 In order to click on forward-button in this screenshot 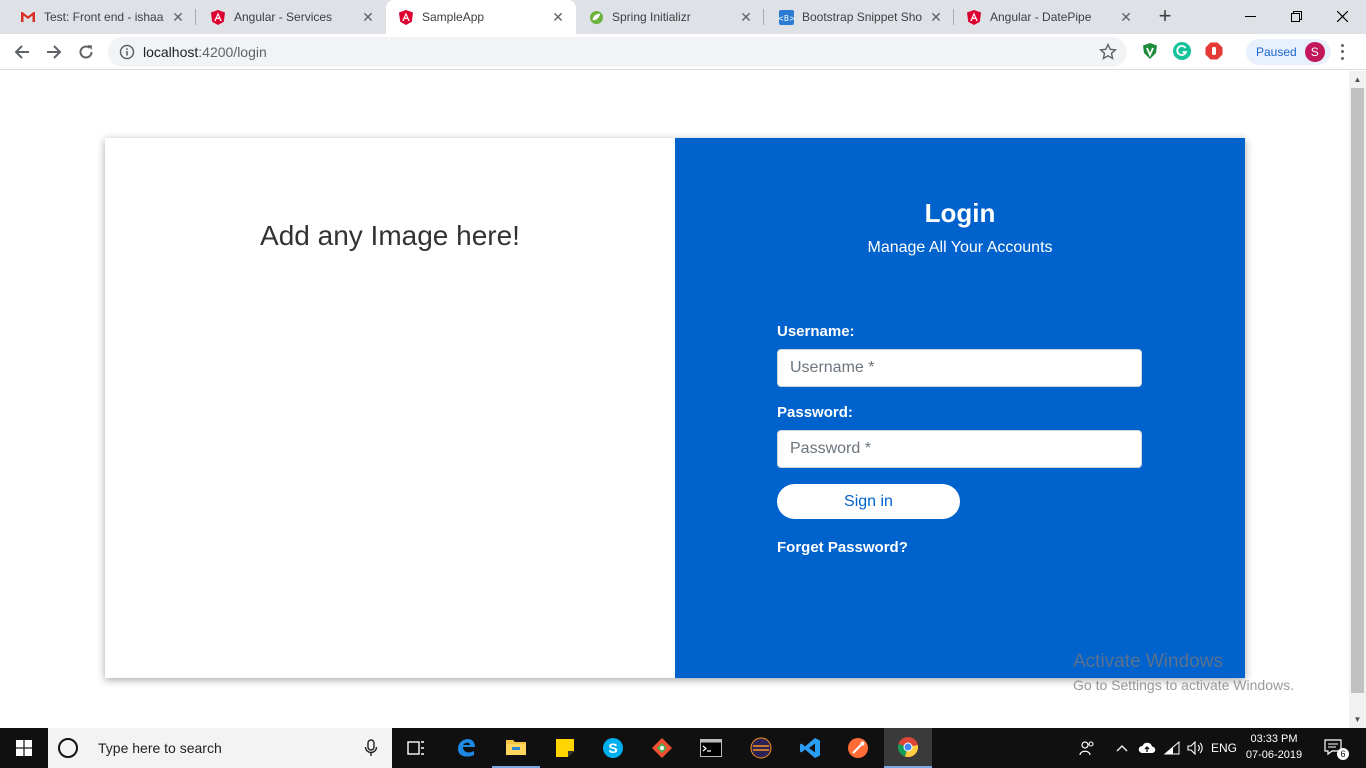, I will do `click(54, 52)`.